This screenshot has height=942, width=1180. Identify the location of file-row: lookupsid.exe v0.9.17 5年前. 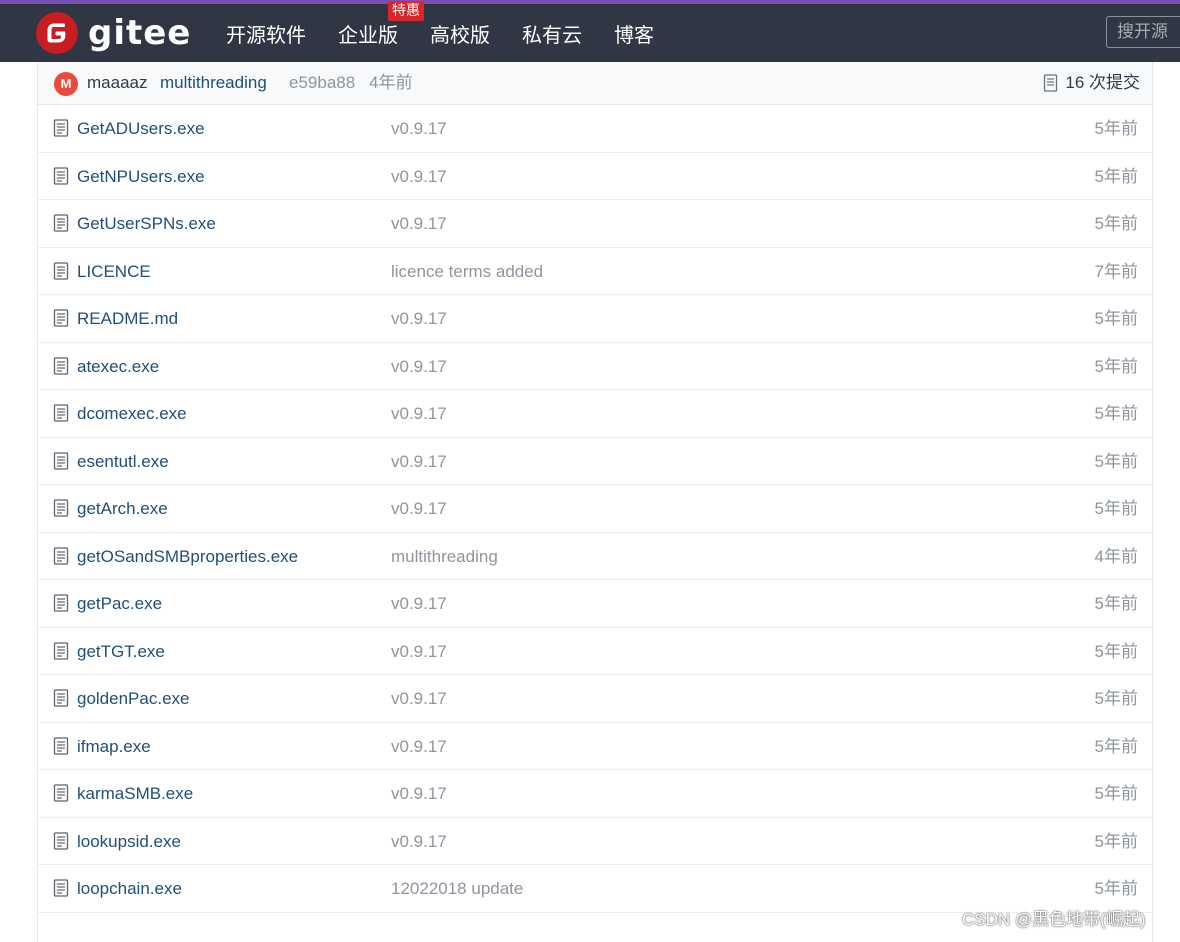
(595, 841).